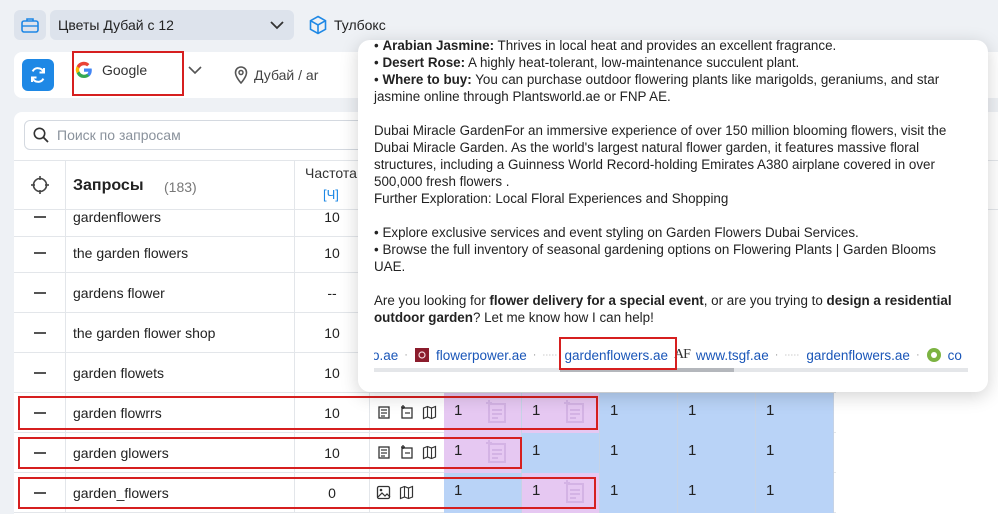 Image resolution: width=998 pixels, height=514 pixels. I want to click on project-name: Цветы Дубай с 12, so click(116, 25).